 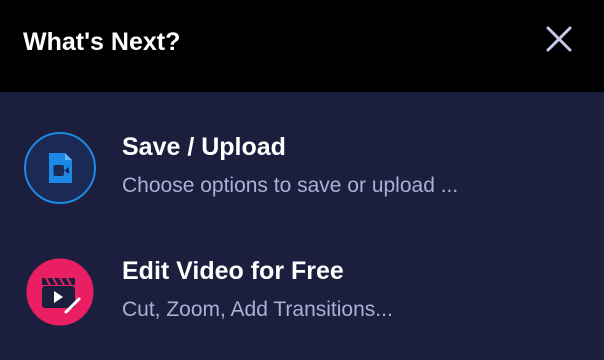 I want to click on save-upload-title: Save / Upload, so click(x=204, y=147).